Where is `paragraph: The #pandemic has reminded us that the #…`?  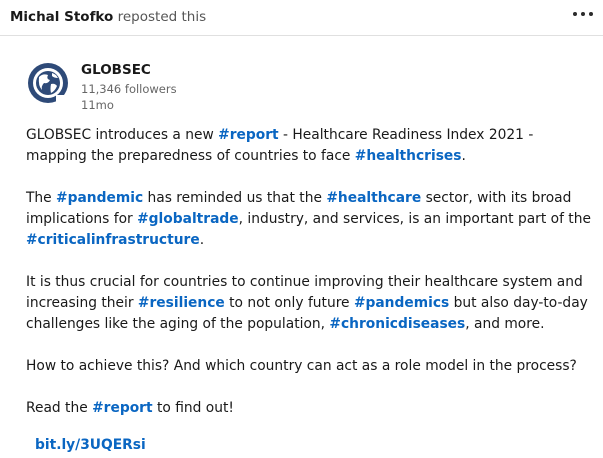
paragraph: The #pandemic has reminded us that the #… is located at coordinates (311, 219).